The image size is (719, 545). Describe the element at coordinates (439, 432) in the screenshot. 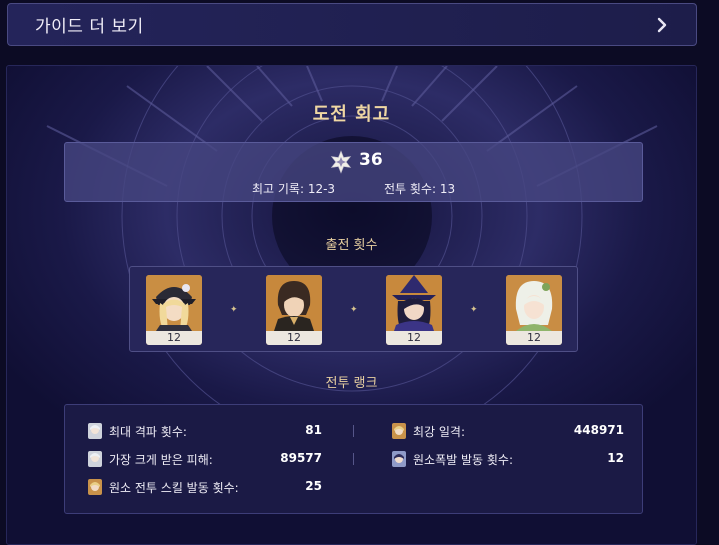

I see `stat-label: 최강 일격:` at that location.